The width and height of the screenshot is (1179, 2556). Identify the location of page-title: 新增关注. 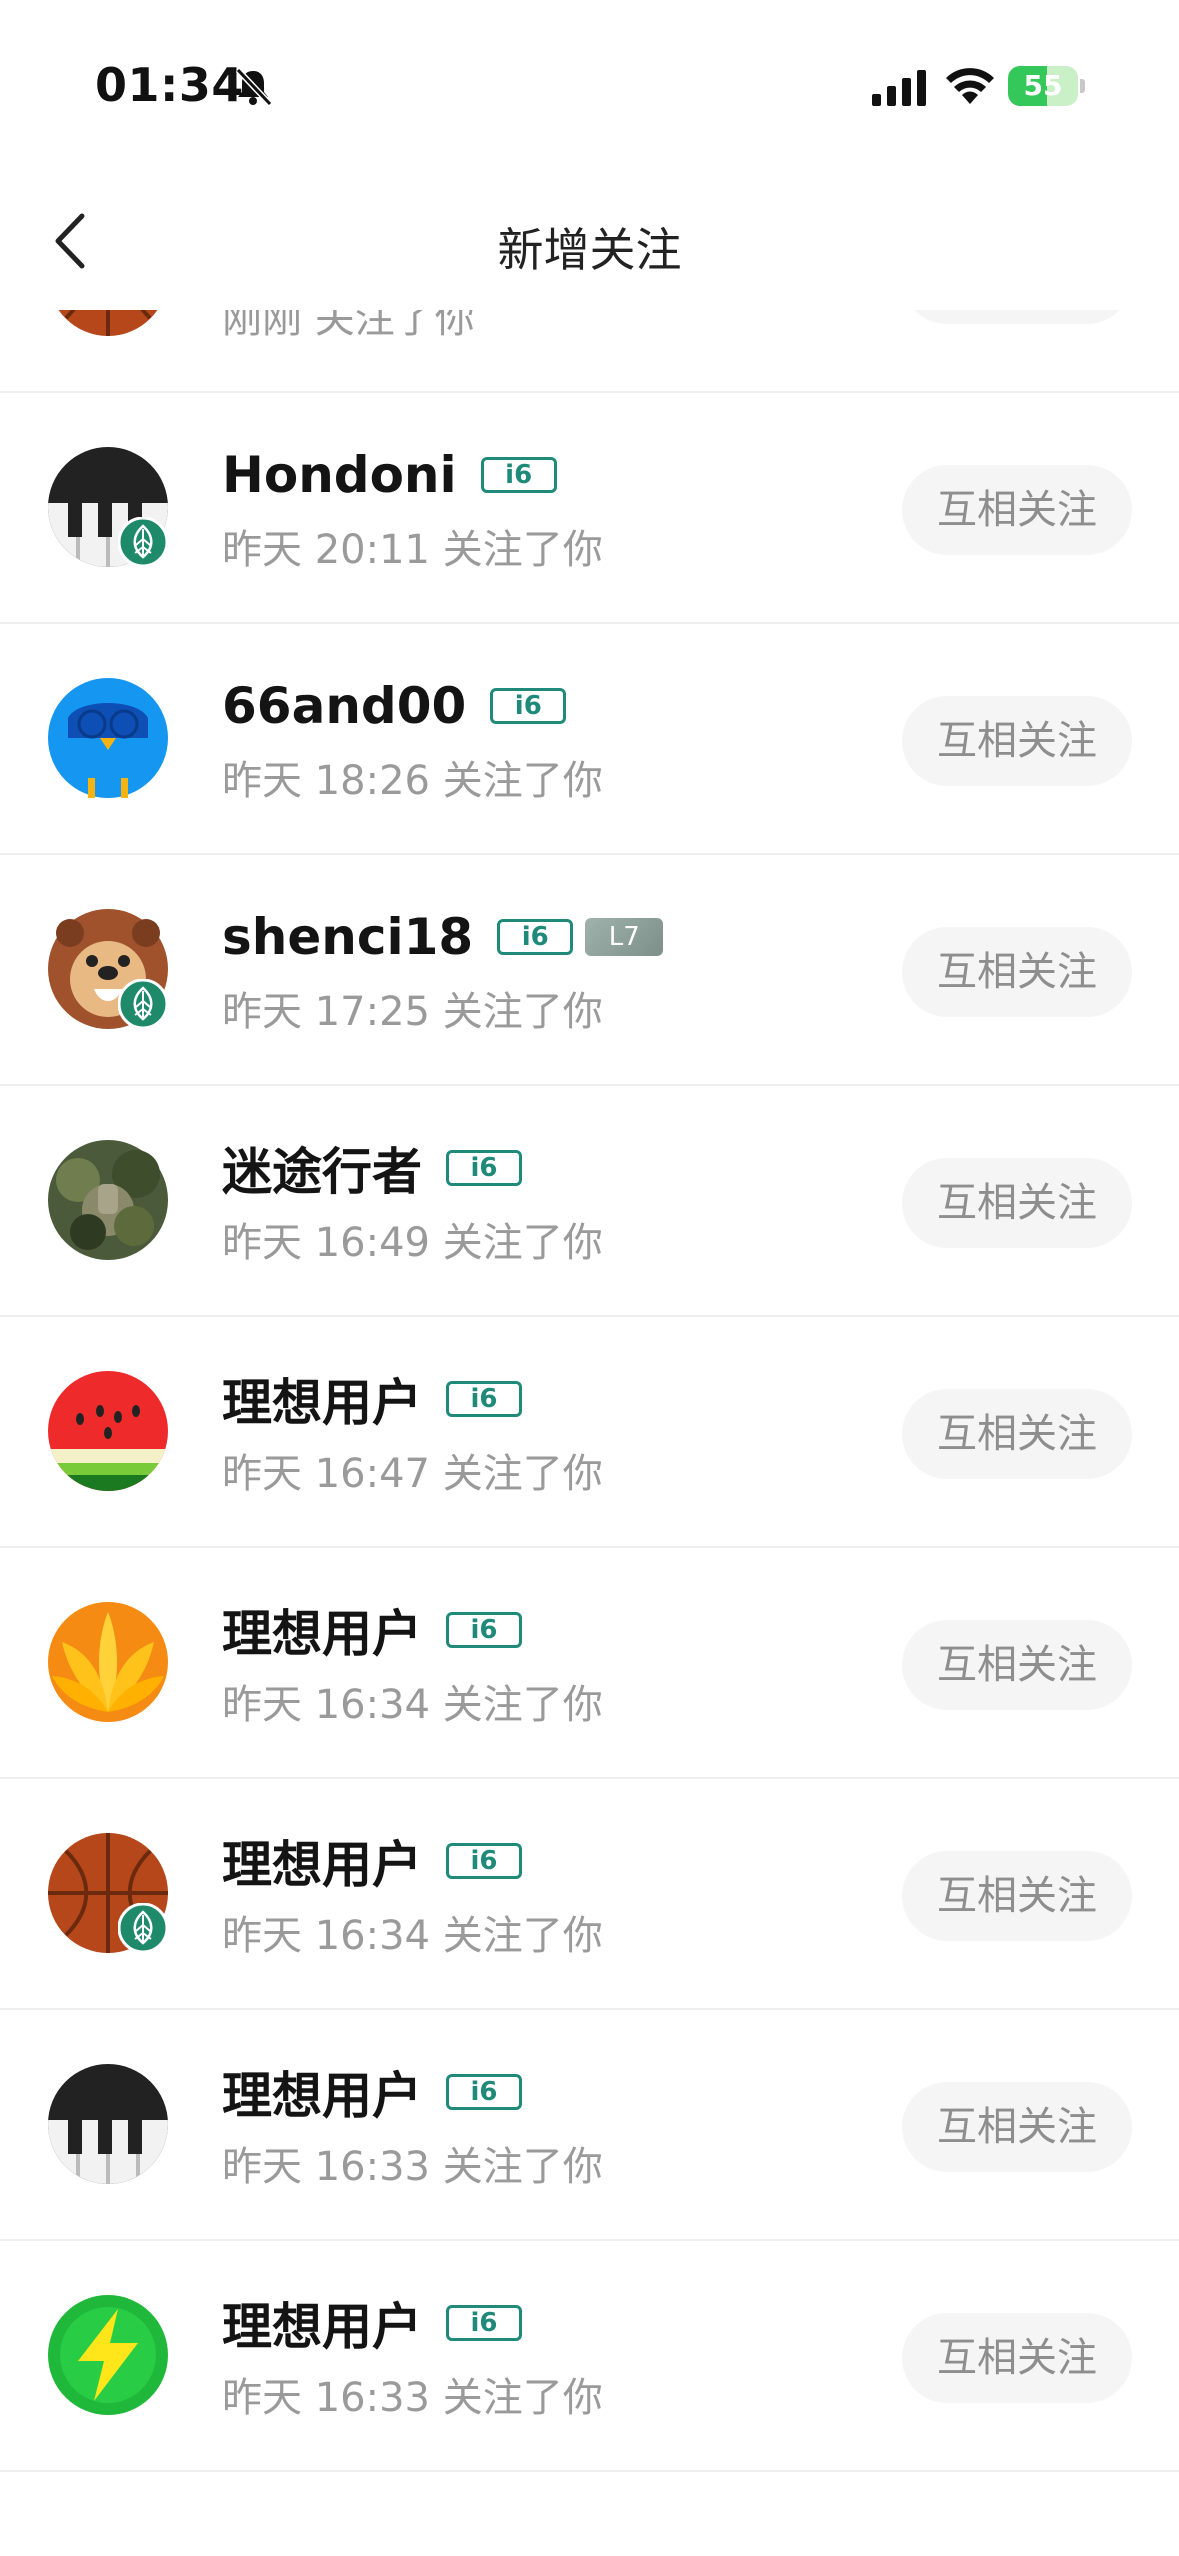
(589, 250).